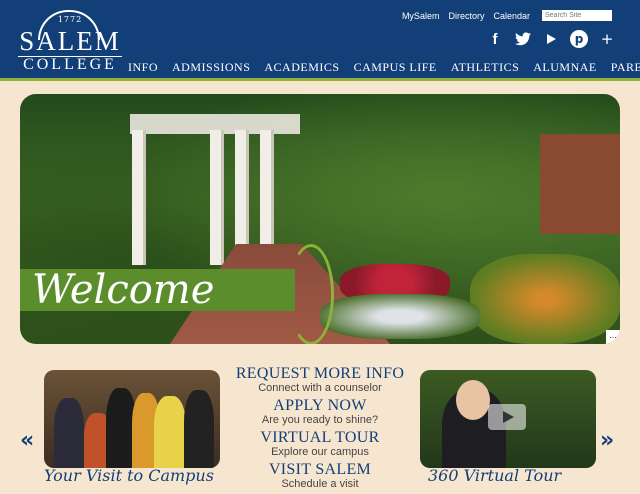 The height and width of the screenshot is (494, 640). Describe the element at coordinates (395, 67) in the screenshot. I see `nav-campus-life: CAMPUS LIFE` at that location.